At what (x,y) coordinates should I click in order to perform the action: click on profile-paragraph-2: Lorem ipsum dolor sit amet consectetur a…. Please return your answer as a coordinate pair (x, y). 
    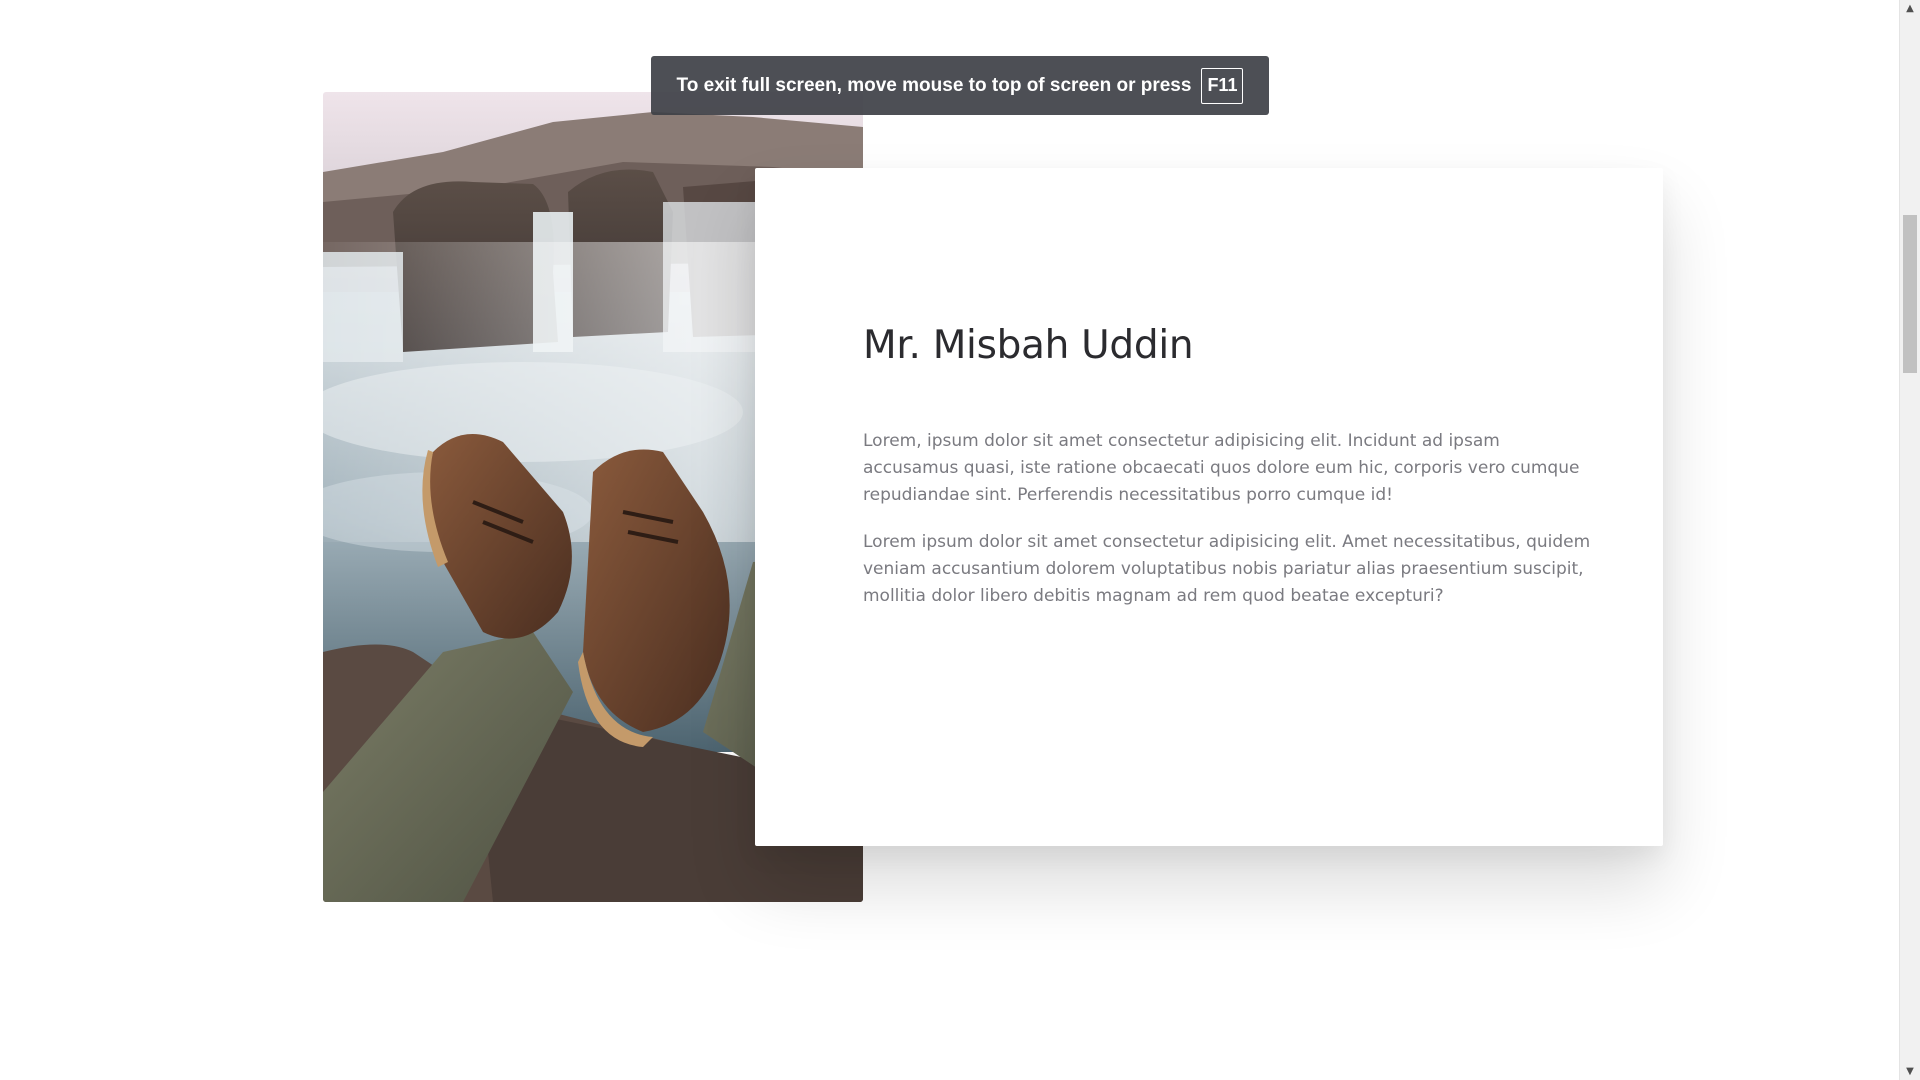
    Looking at the image, I should click on (1227, 569).